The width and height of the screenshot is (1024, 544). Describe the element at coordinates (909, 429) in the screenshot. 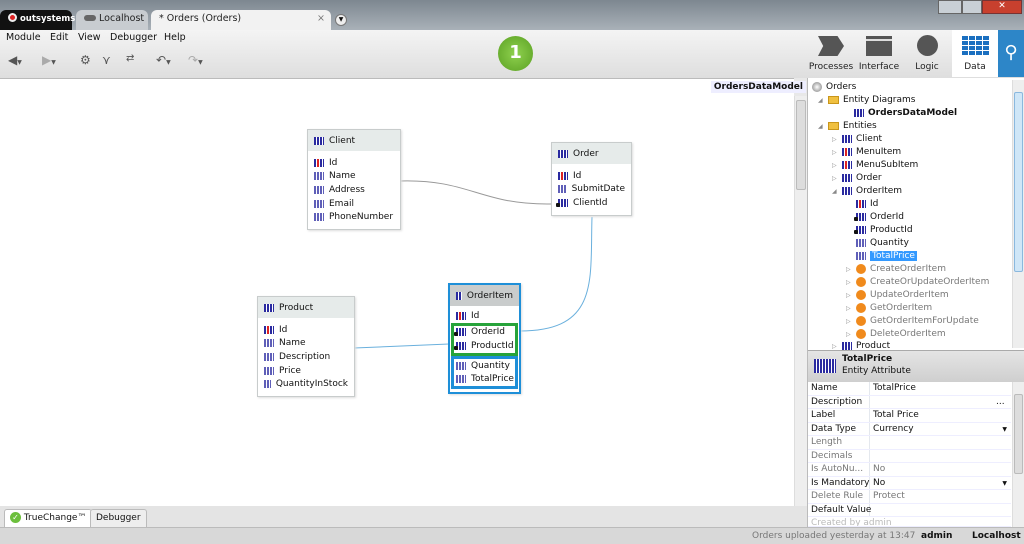

I see `prop-data-type: Data Type Currency ▼` at that location.